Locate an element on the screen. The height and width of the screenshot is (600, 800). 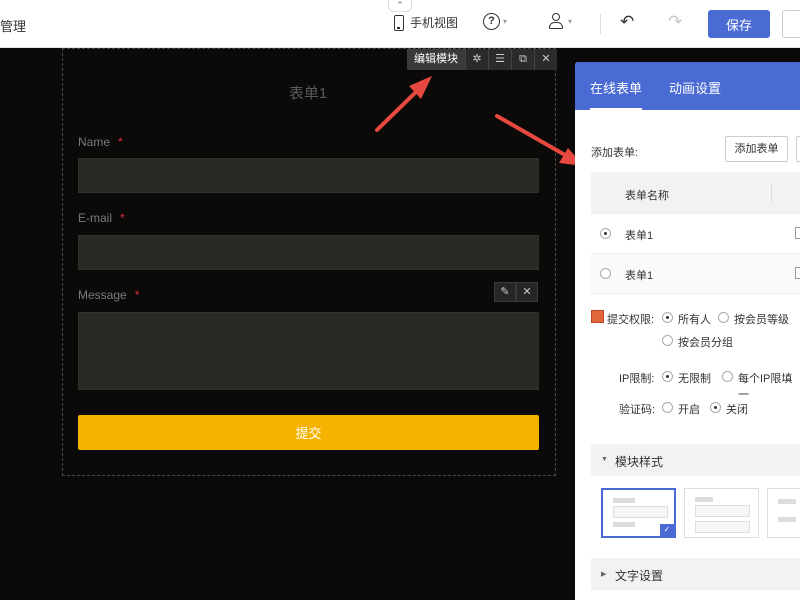
toolbar-divider is located at coordinates (600, 24).